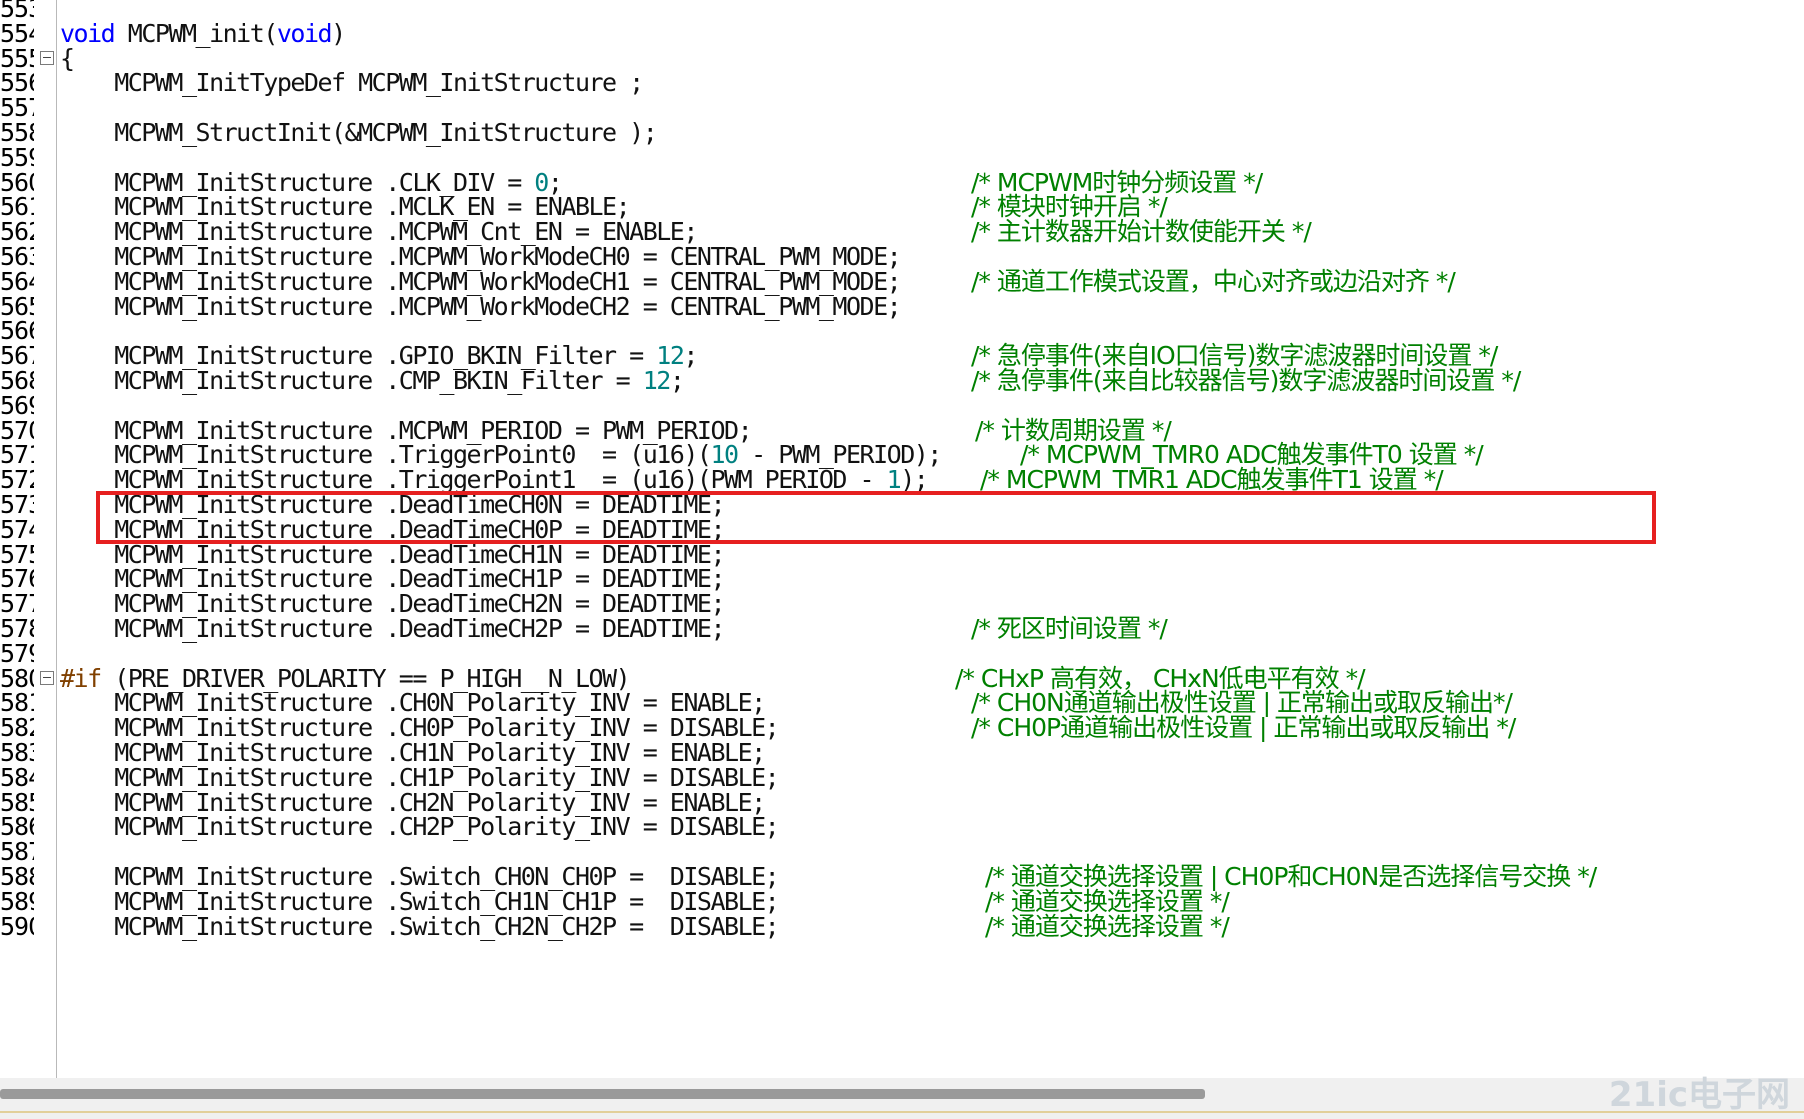  What do you see at coordinates (17, 554) in the screenshot?
I see `line-number: 575` at bounding box center [17, 554].